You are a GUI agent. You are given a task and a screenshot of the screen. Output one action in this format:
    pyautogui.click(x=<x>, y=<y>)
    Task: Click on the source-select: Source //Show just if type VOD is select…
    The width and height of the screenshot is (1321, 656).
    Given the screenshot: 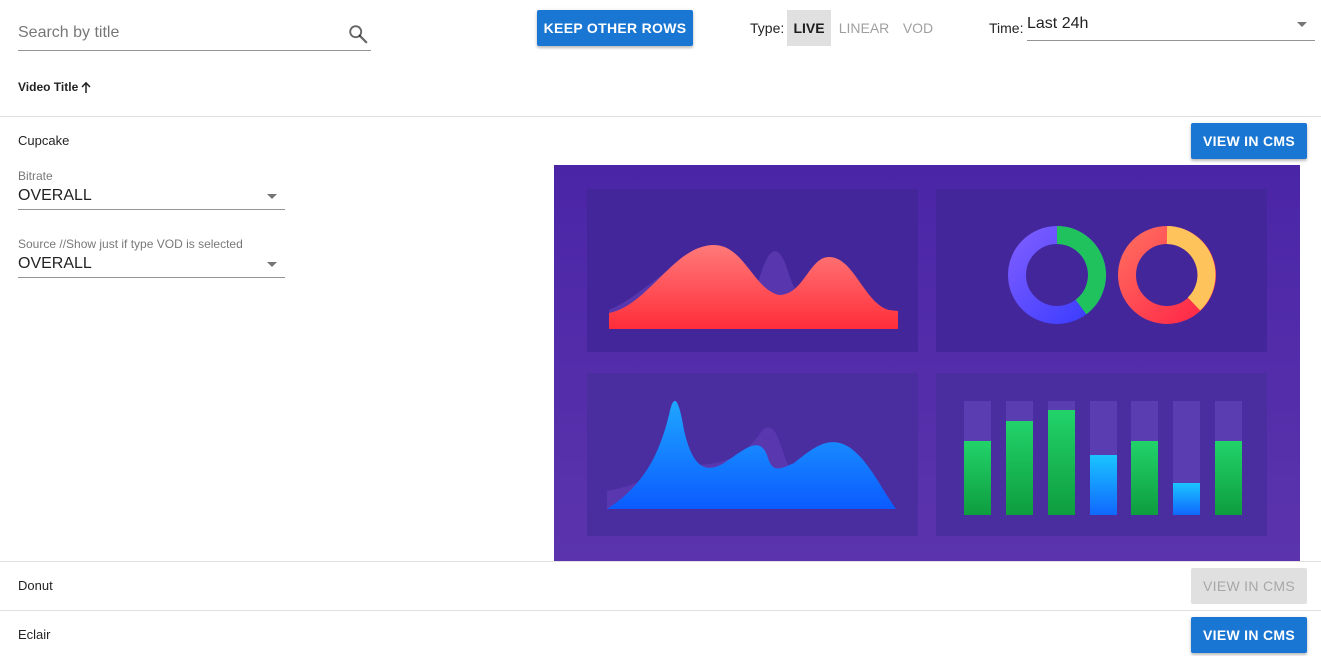 What is the action you would take?
    pyautogui.click(x=151, y=257)
    